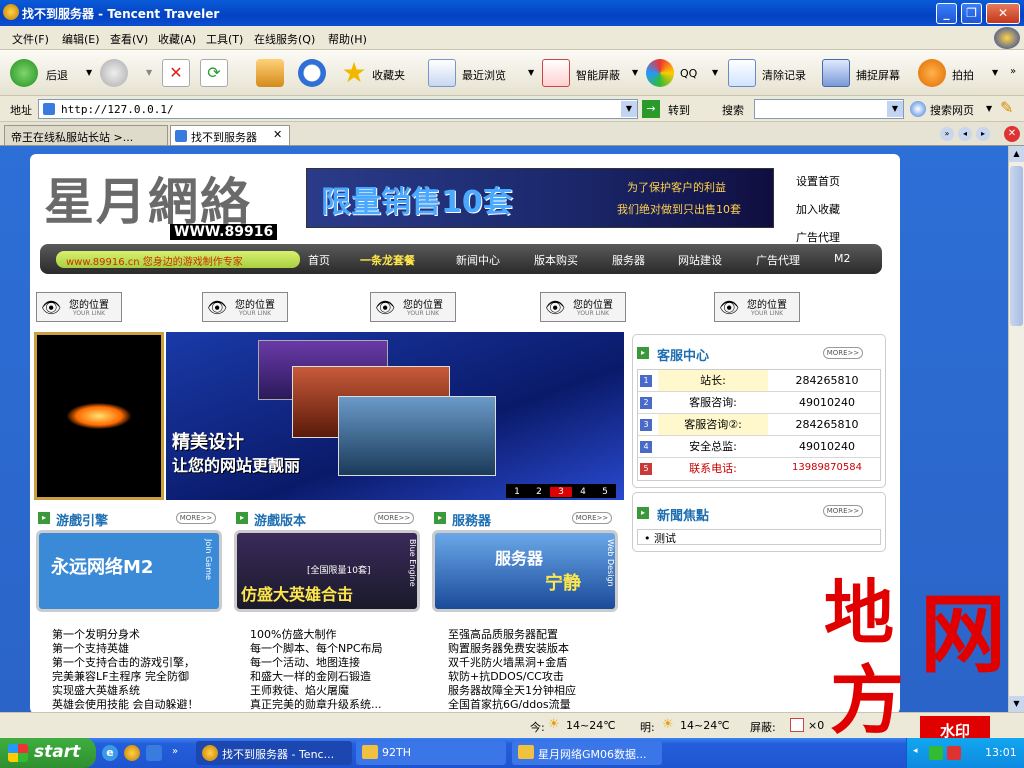  Describe the element at coordinates (1003, 13) in the screenshot. I see `close-button: ✕` at that location.